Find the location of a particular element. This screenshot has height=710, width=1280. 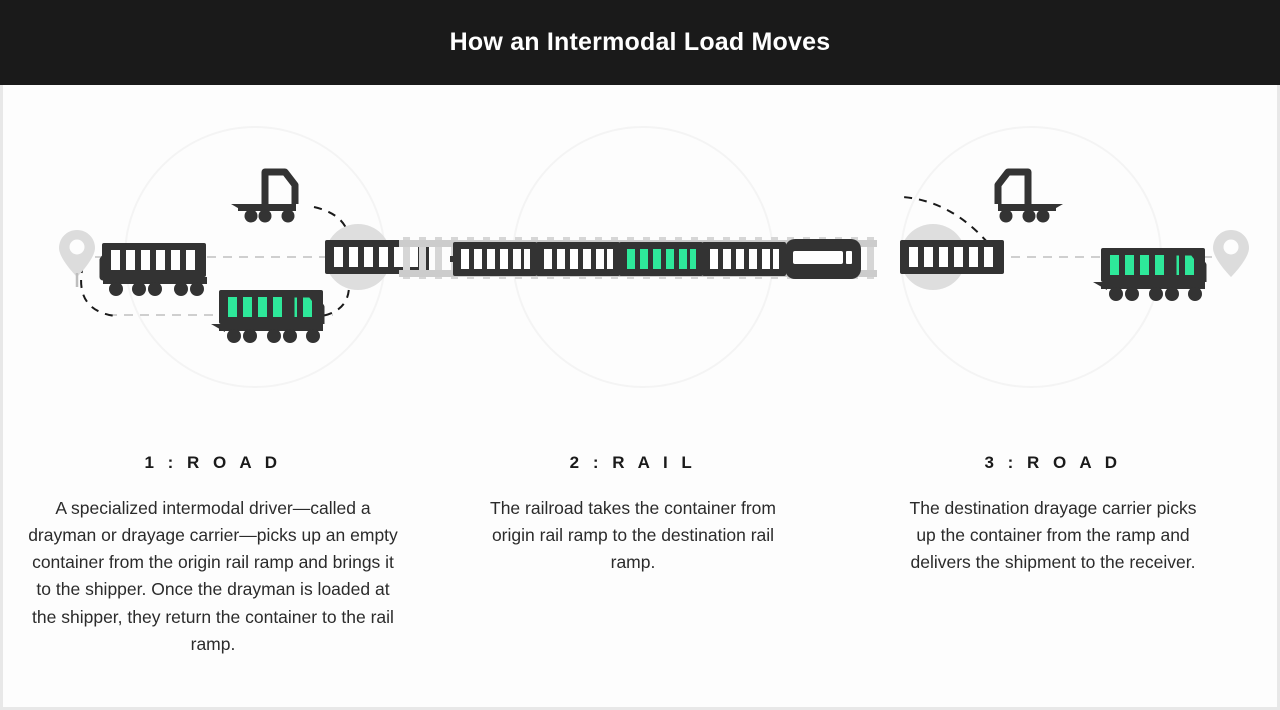

destination-location-pin is located at coordinates (1231, 253).